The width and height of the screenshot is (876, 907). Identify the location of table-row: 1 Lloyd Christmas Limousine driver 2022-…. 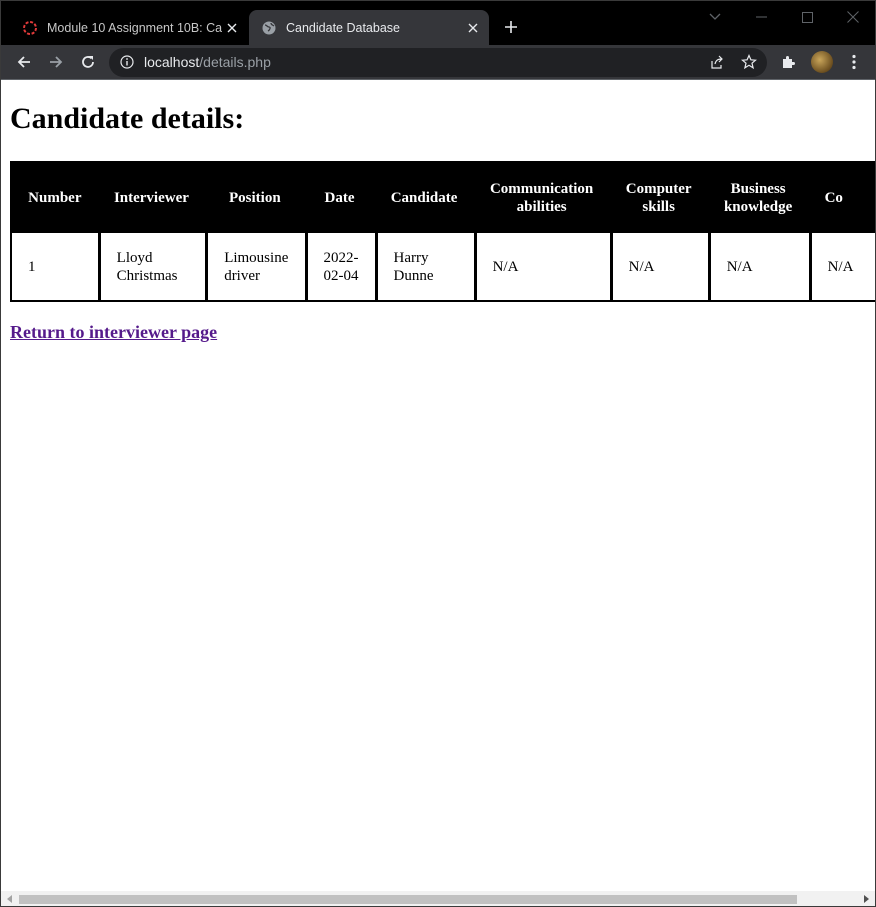
(443, 266).